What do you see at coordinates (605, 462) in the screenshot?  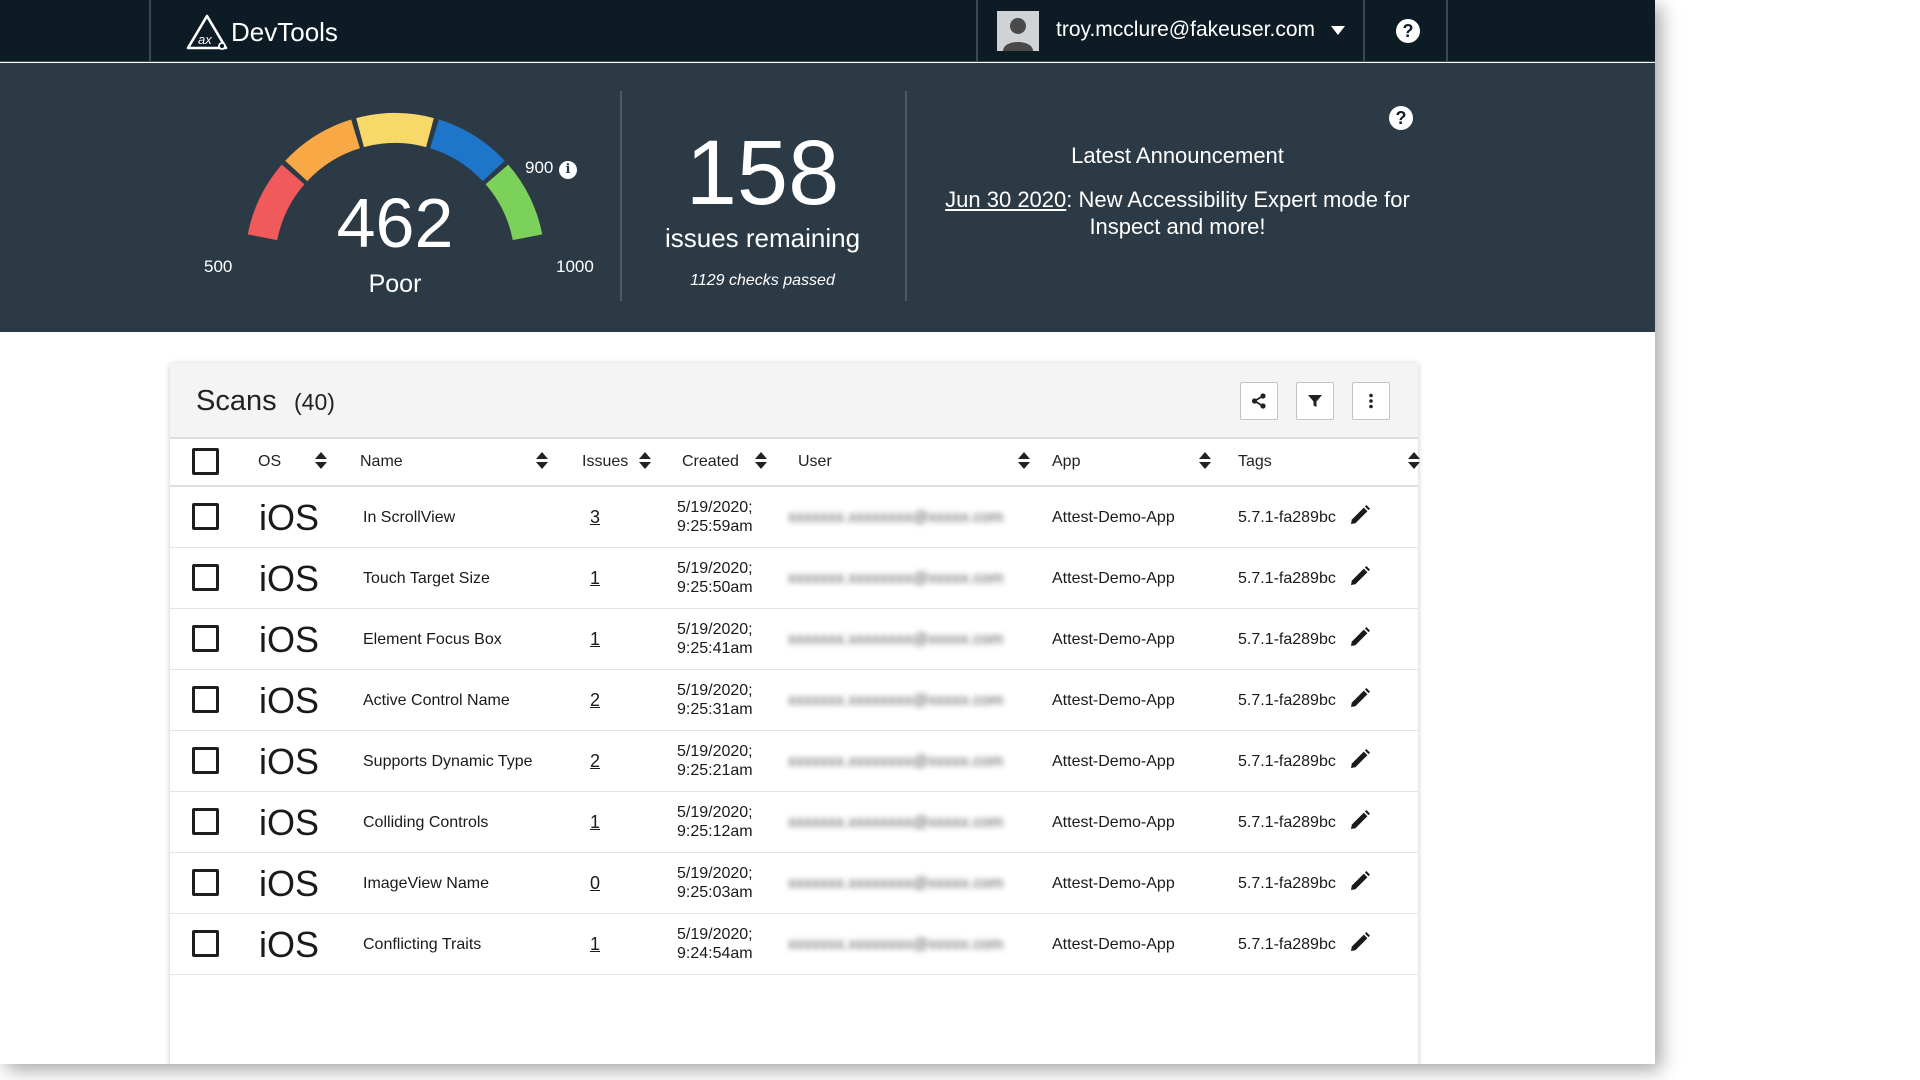 I see `column-header-issues: Issues` at bounding box center [605, 462].